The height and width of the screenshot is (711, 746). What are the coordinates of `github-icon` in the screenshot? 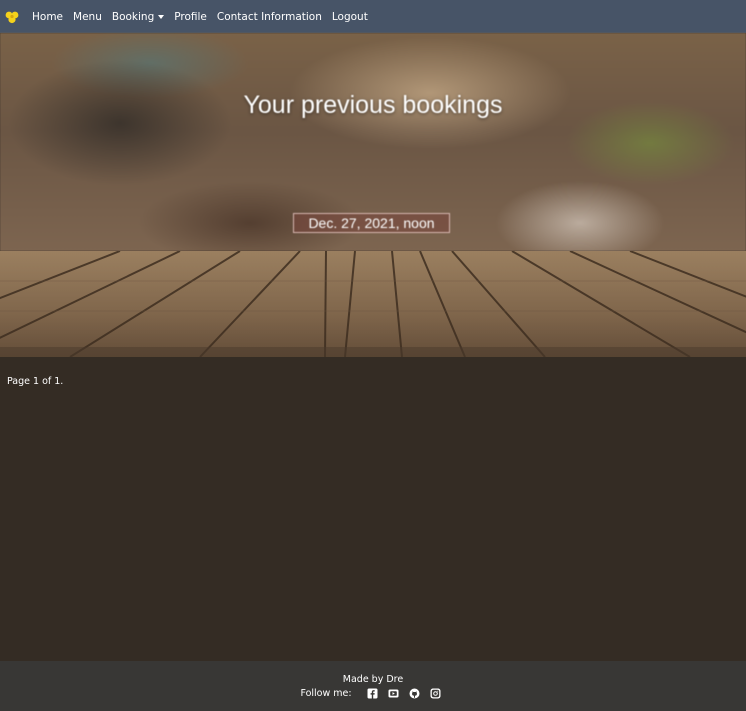 It's located at (414, 693).